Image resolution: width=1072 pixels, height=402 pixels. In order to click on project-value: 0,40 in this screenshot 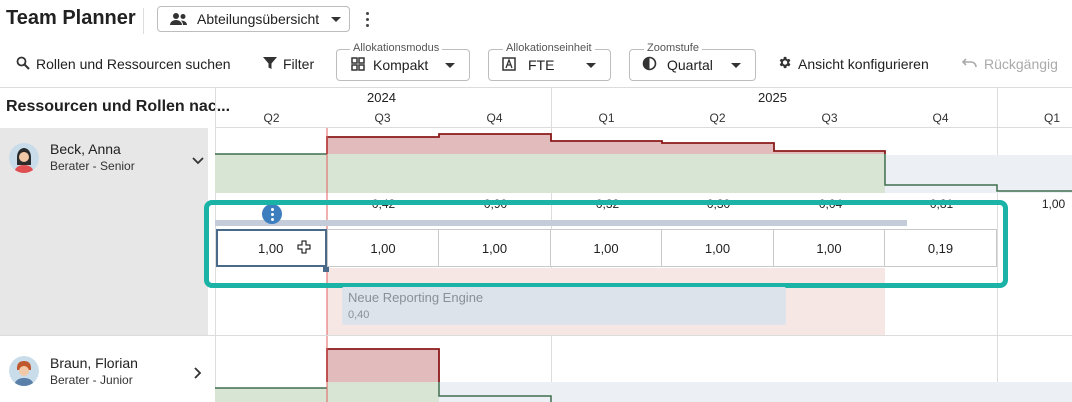, I will do `click(359, 315)`.